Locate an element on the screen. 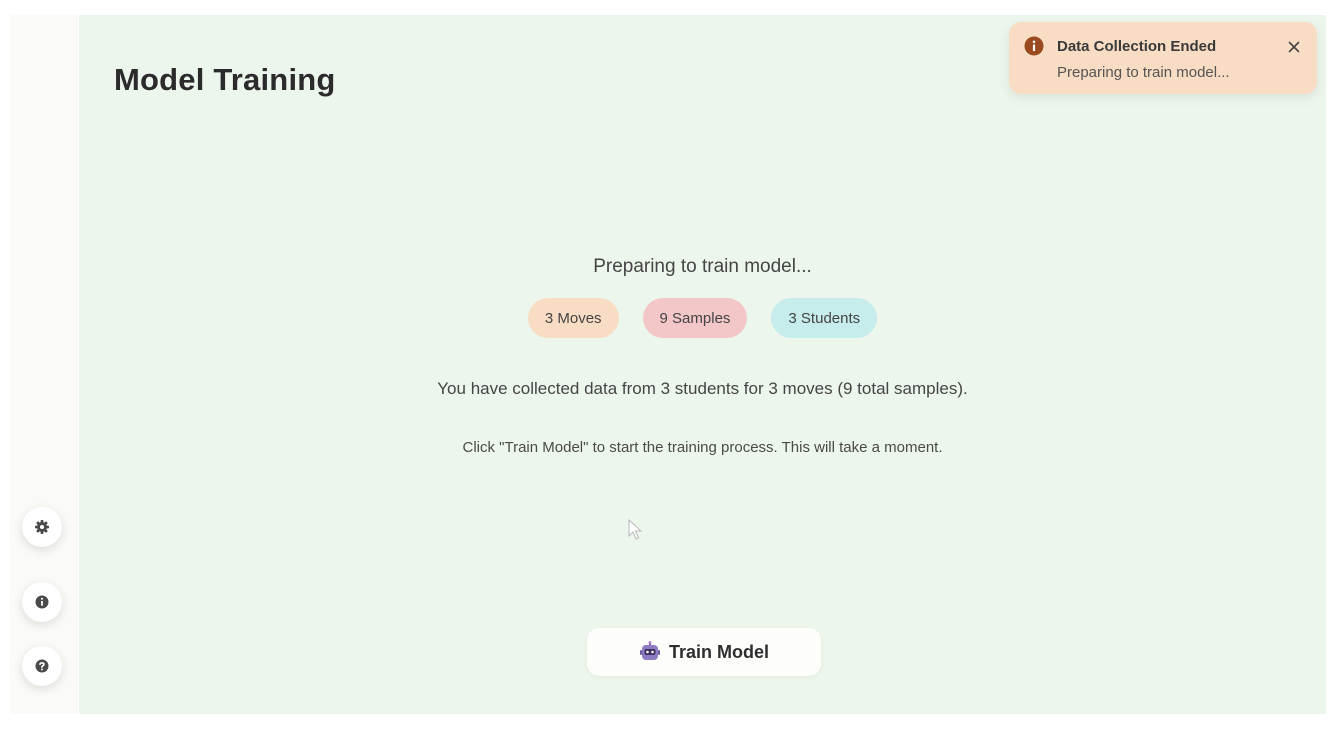  toast-title: Data Collection Ended is located at coordinates (1137, 46).